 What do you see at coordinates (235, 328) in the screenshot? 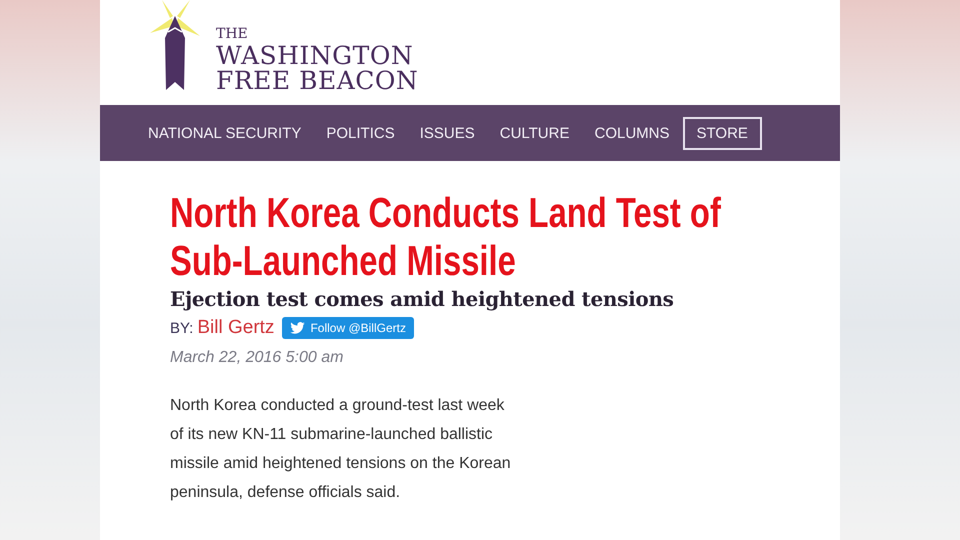
I see `author-link: Bill Gertz` at bounding box center [235, 328].